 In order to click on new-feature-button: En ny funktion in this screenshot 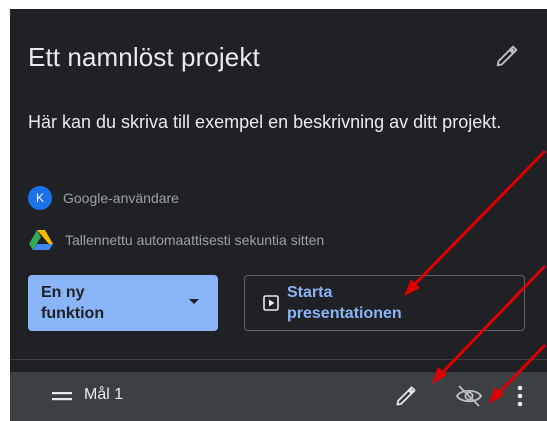, I will do `click(123, 303)`.